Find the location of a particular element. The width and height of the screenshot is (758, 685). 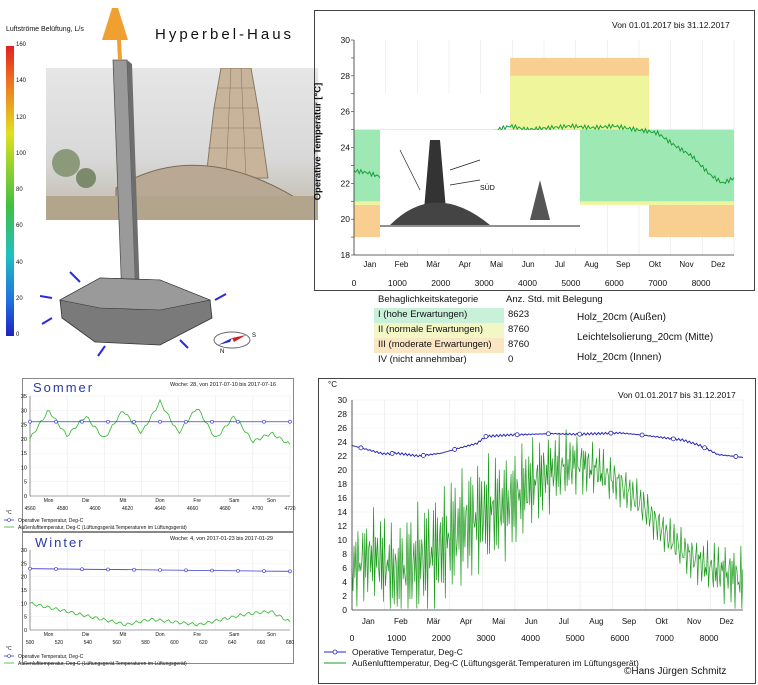

compass-n: N is located at coordinates (222, 352).